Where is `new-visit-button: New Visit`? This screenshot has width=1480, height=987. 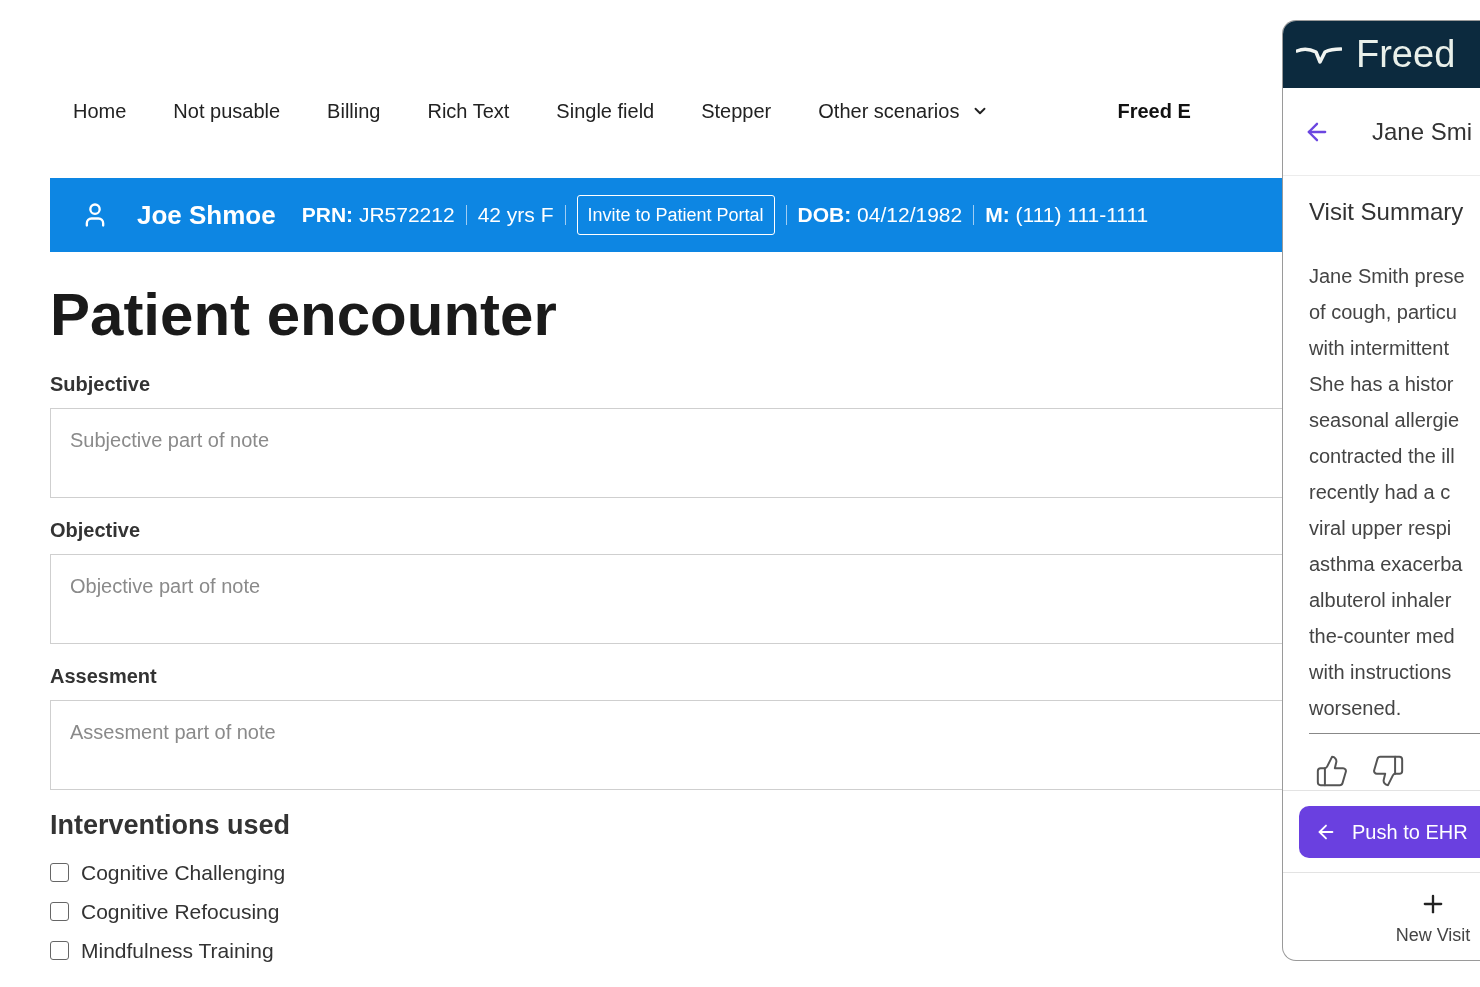
new-visit-button: New Visit is located at coordinates (1432, 919).